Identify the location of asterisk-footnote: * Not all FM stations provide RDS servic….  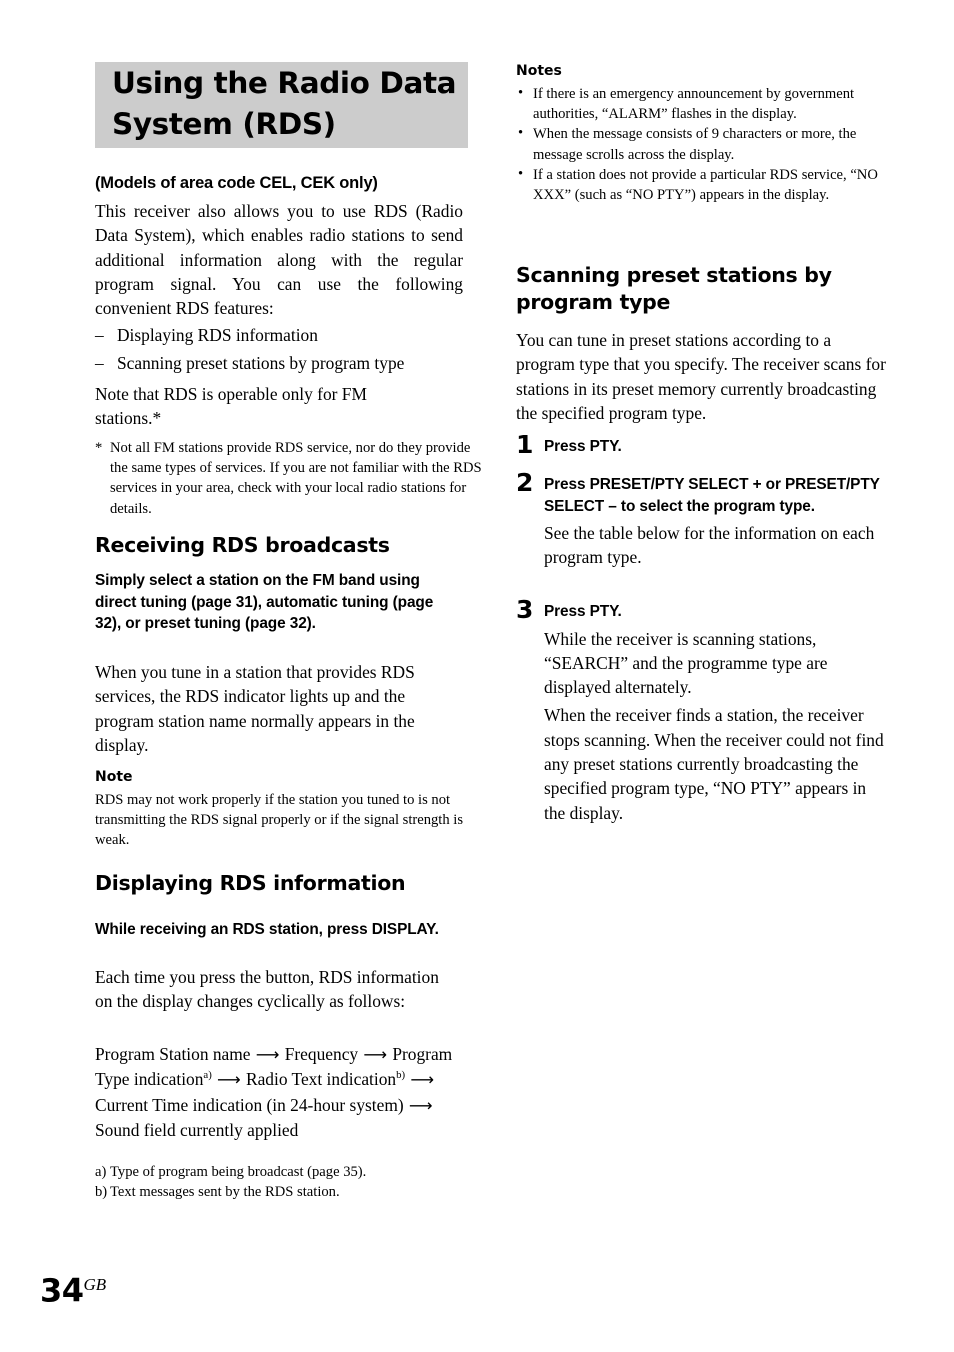
(288, 478).